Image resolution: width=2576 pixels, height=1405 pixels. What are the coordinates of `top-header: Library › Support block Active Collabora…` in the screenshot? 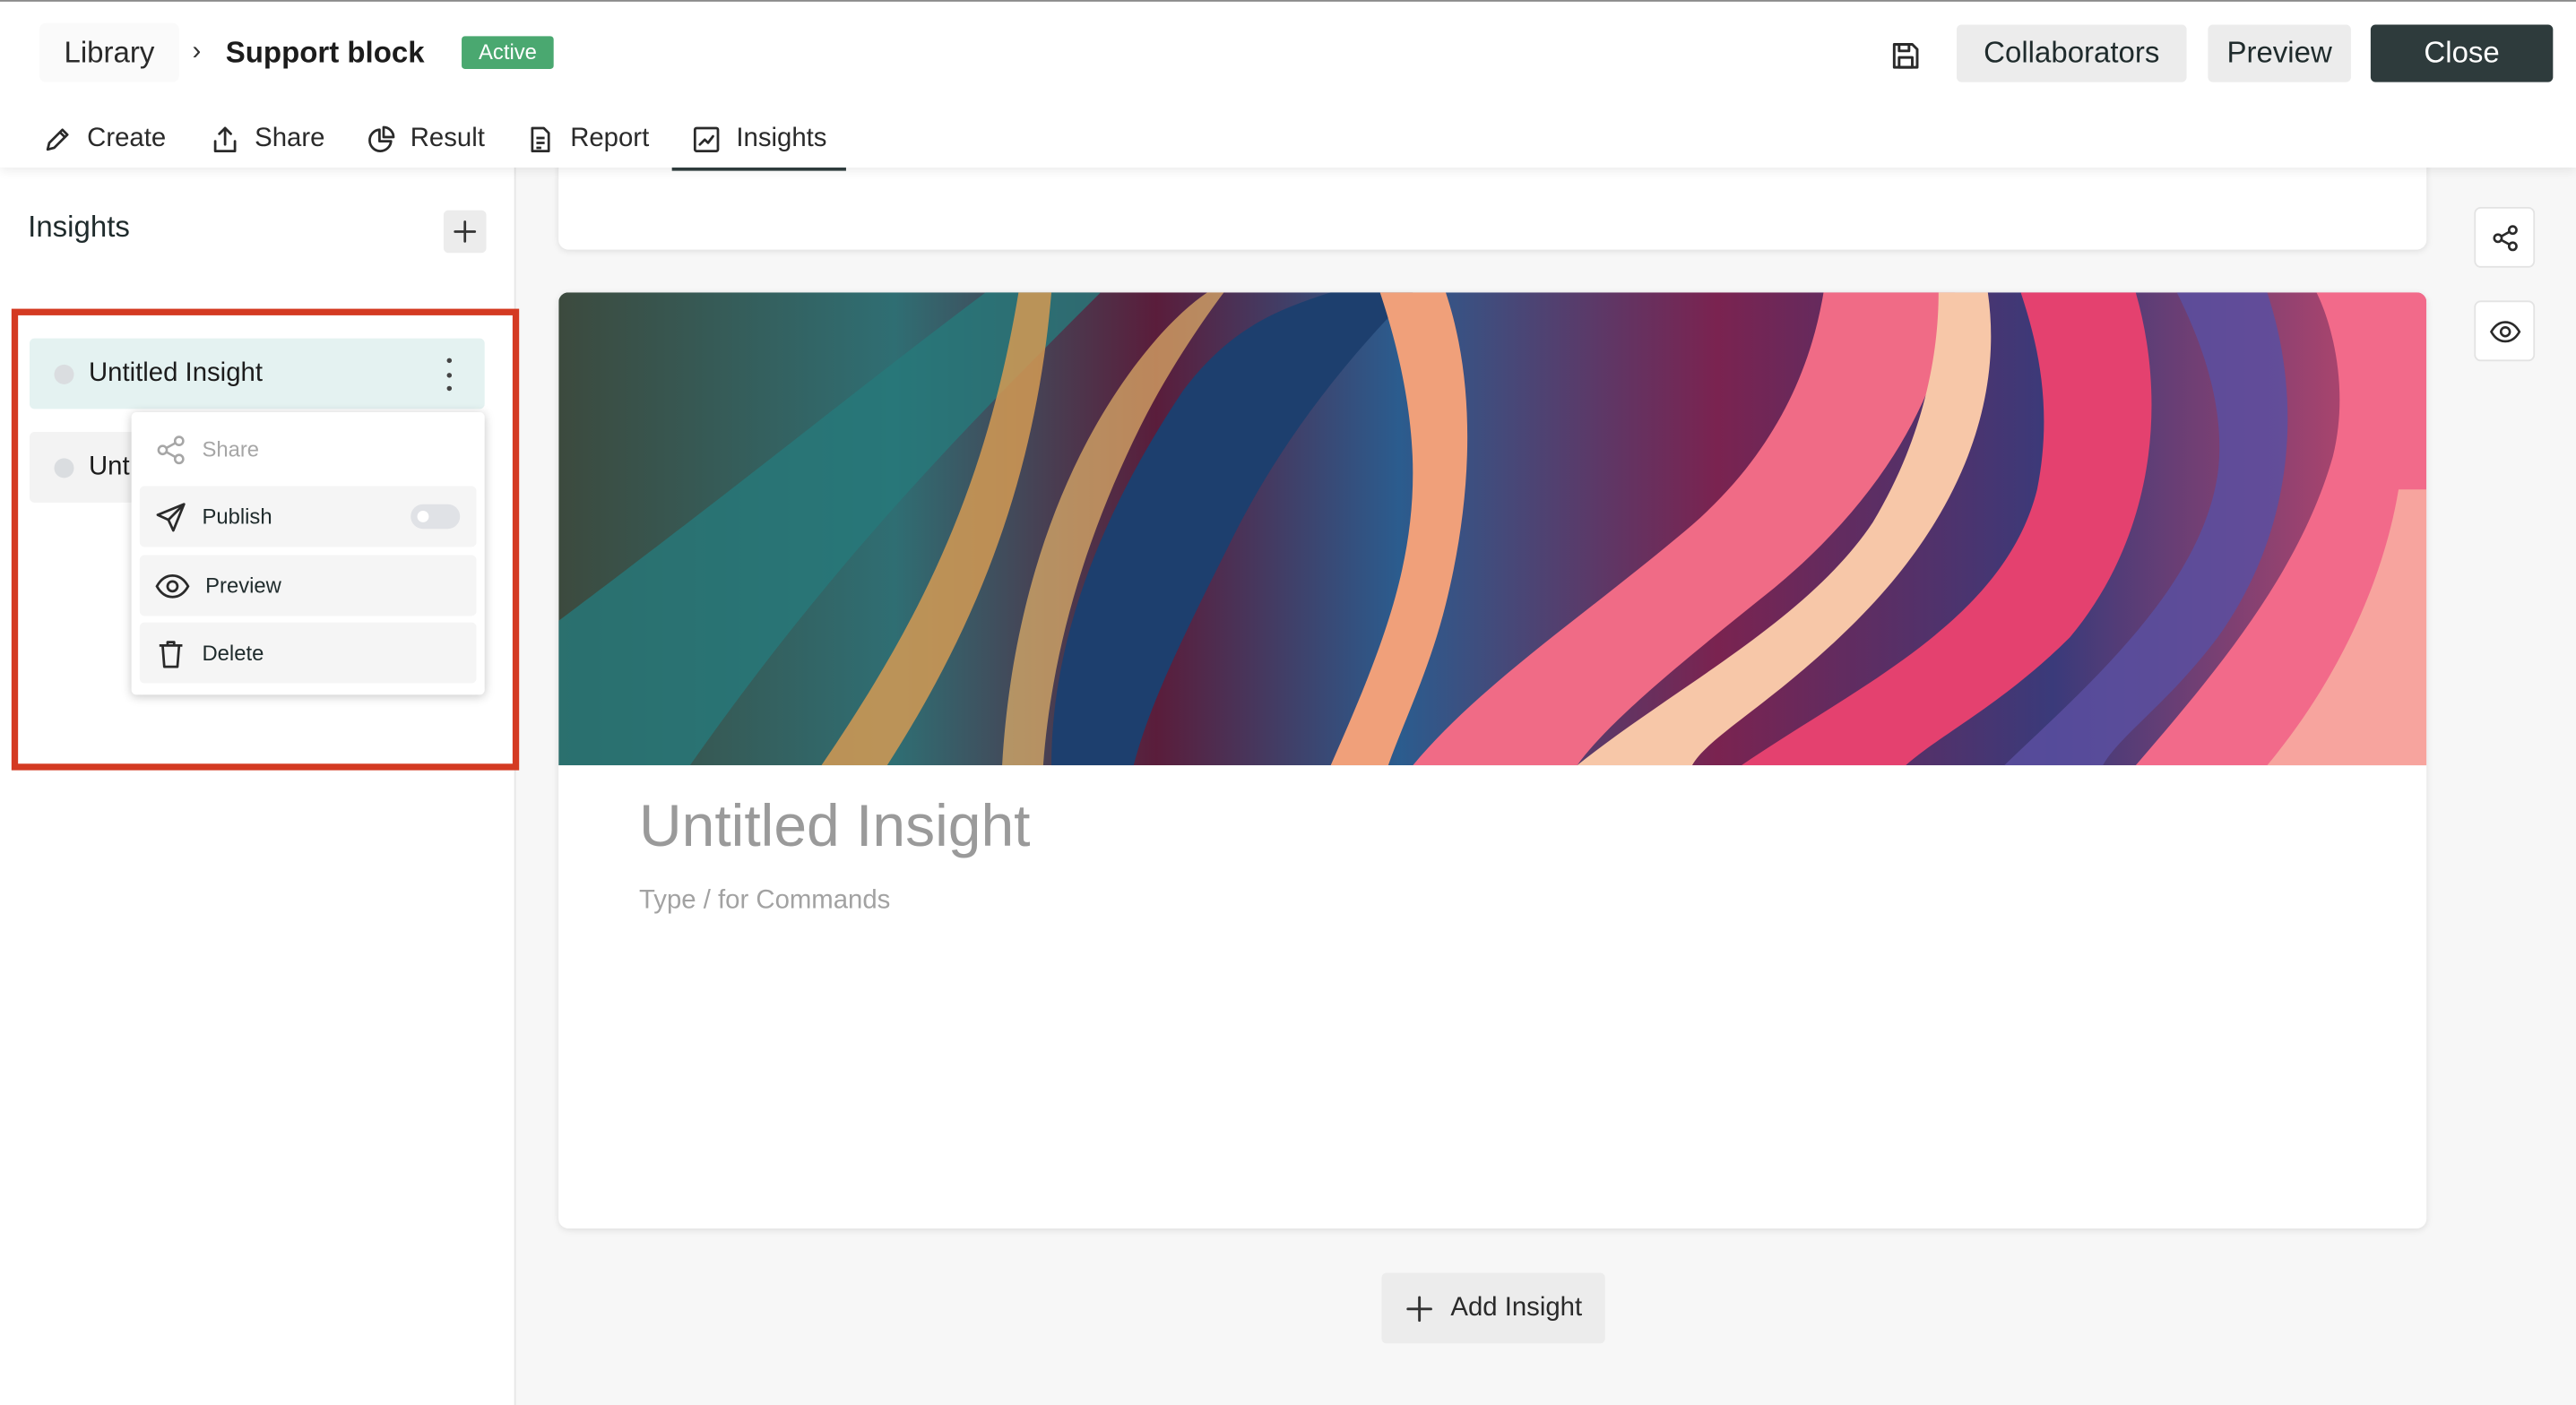 It's located at (1288, 86).